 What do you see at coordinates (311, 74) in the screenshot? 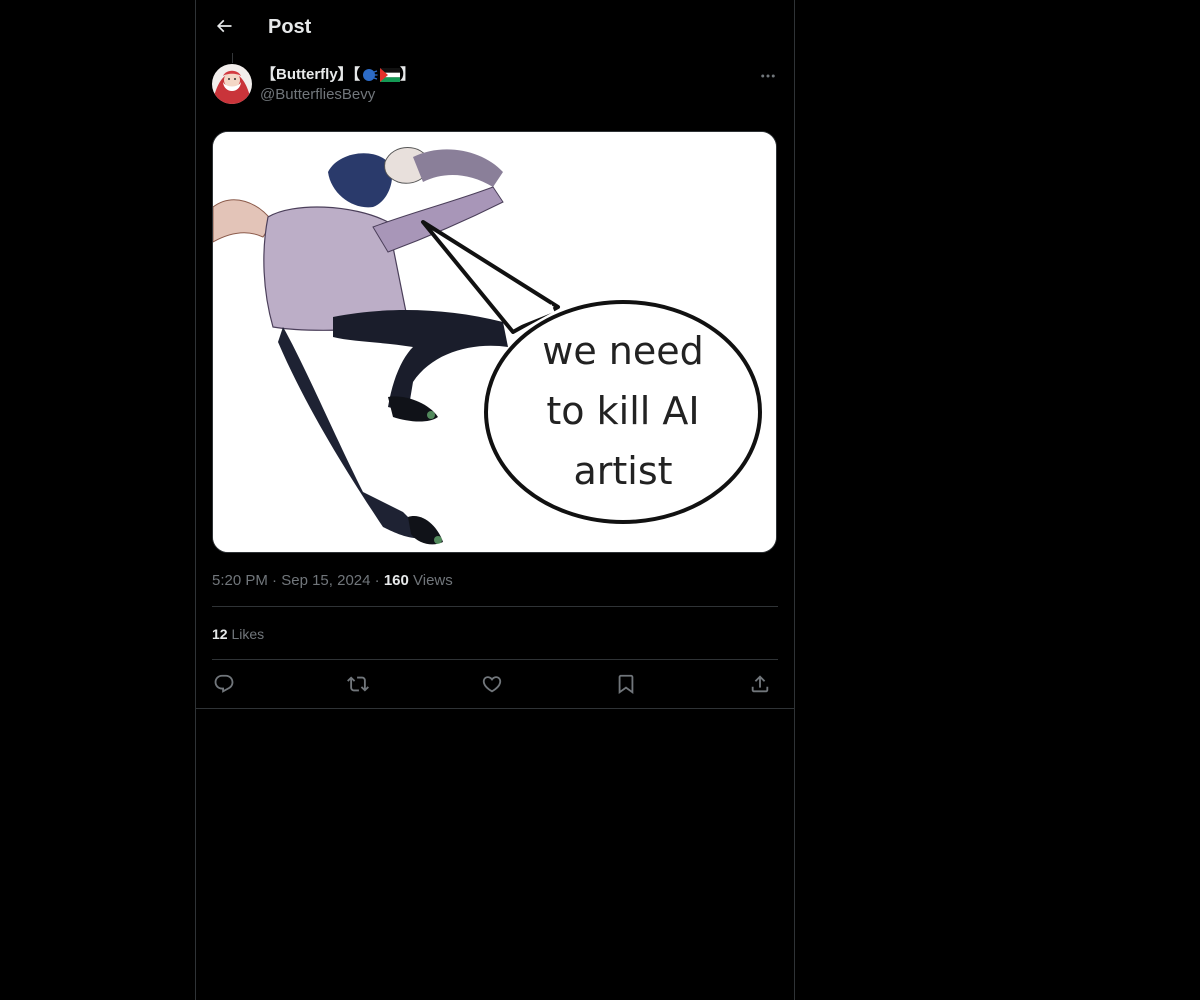
I see `author-name-text: 【Butterfly】【` at bounding box center [311, 74].